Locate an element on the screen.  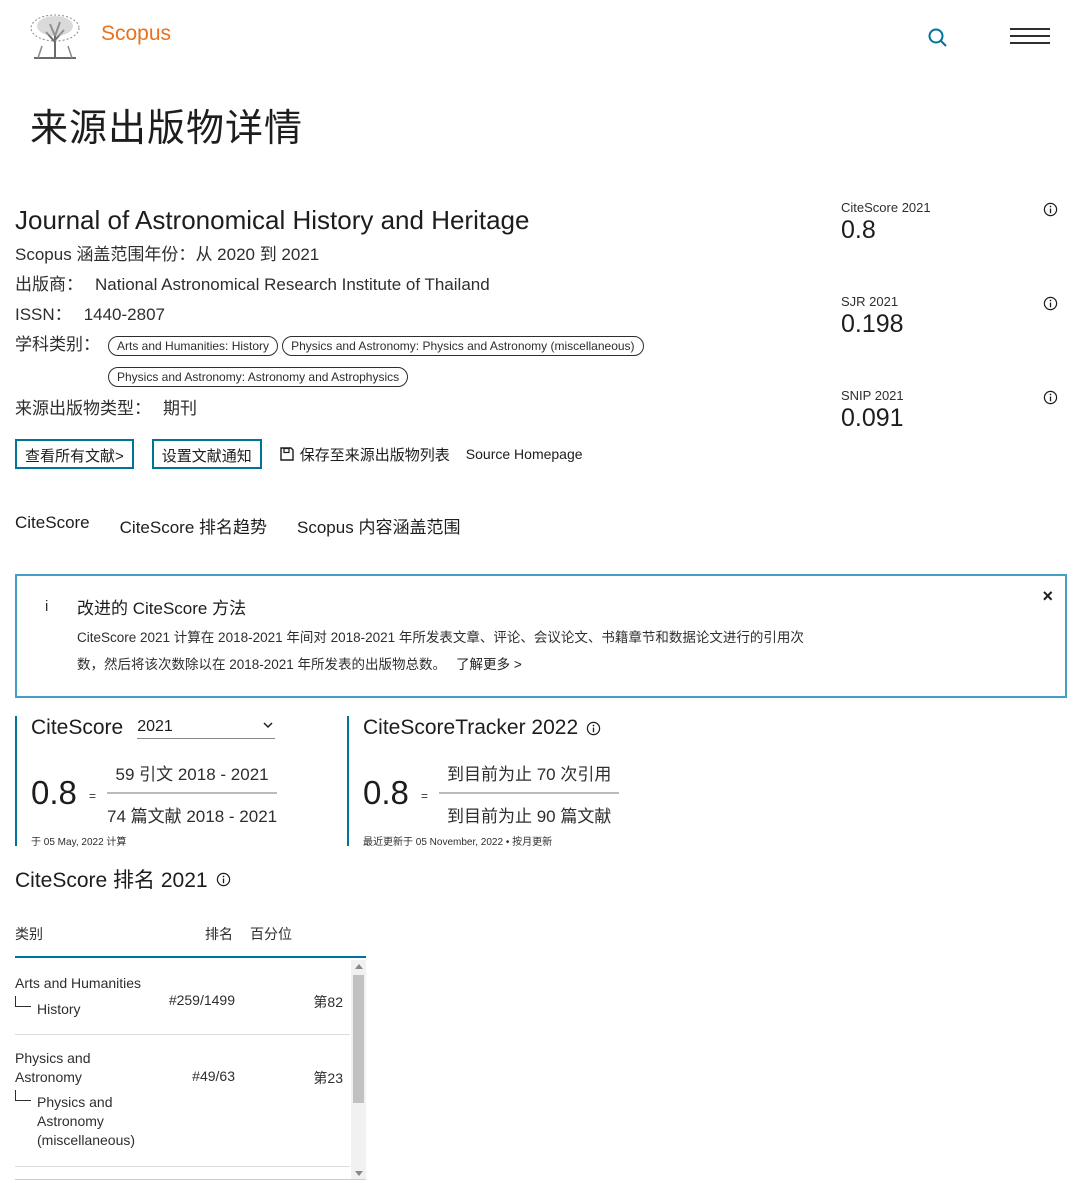
citescore-metric: CiteScore 2021 0.8 is located at coordinates (951, 222).